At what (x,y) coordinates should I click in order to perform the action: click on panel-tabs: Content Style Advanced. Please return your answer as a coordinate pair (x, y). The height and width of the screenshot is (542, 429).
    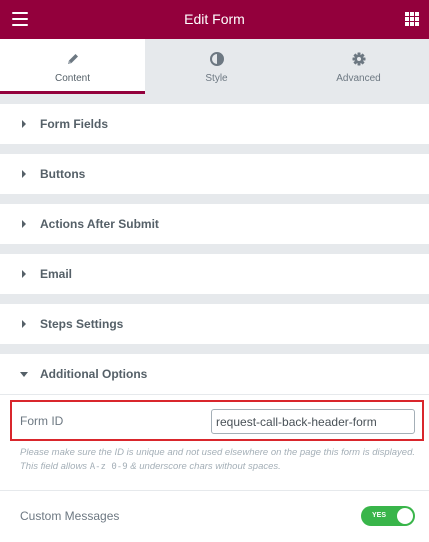
    Looking at the image, I should click on (214, 66).